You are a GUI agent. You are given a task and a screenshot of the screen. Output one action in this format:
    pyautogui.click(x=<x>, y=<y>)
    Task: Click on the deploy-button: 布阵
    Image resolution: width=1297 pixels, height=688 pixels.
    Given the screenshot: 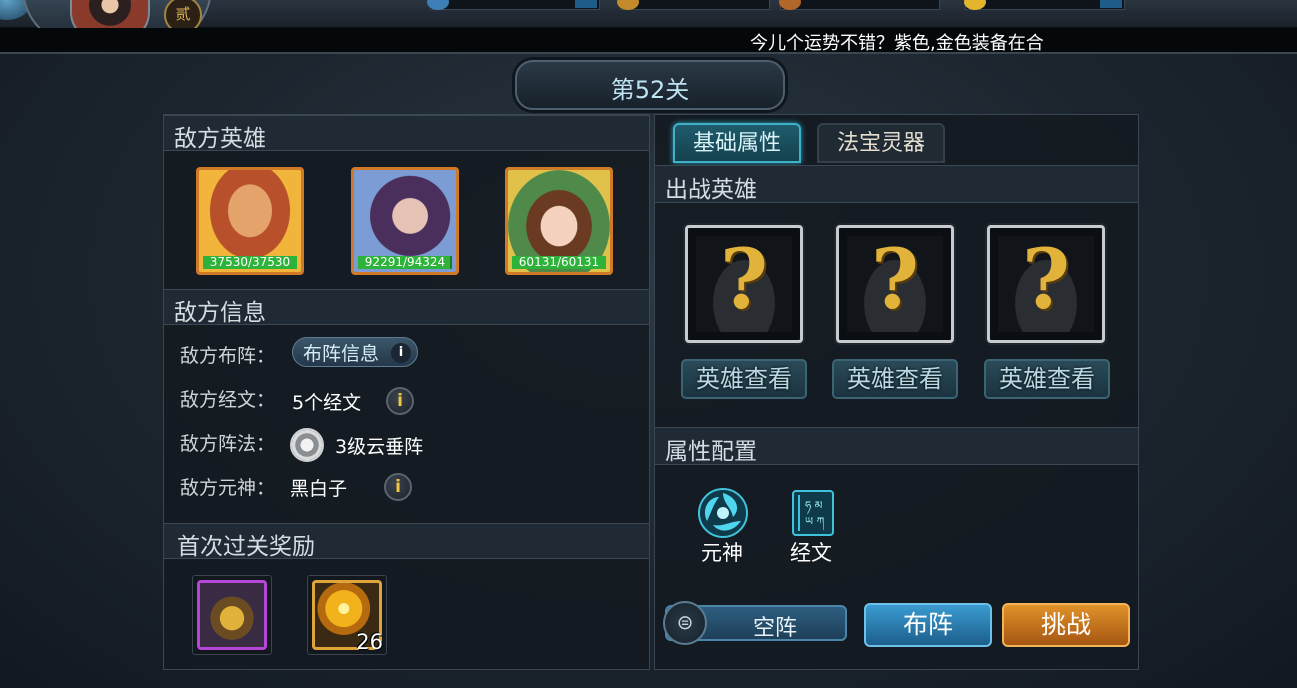 What is the action you would take?
    pyautogui.click(x=928, y=625)
    